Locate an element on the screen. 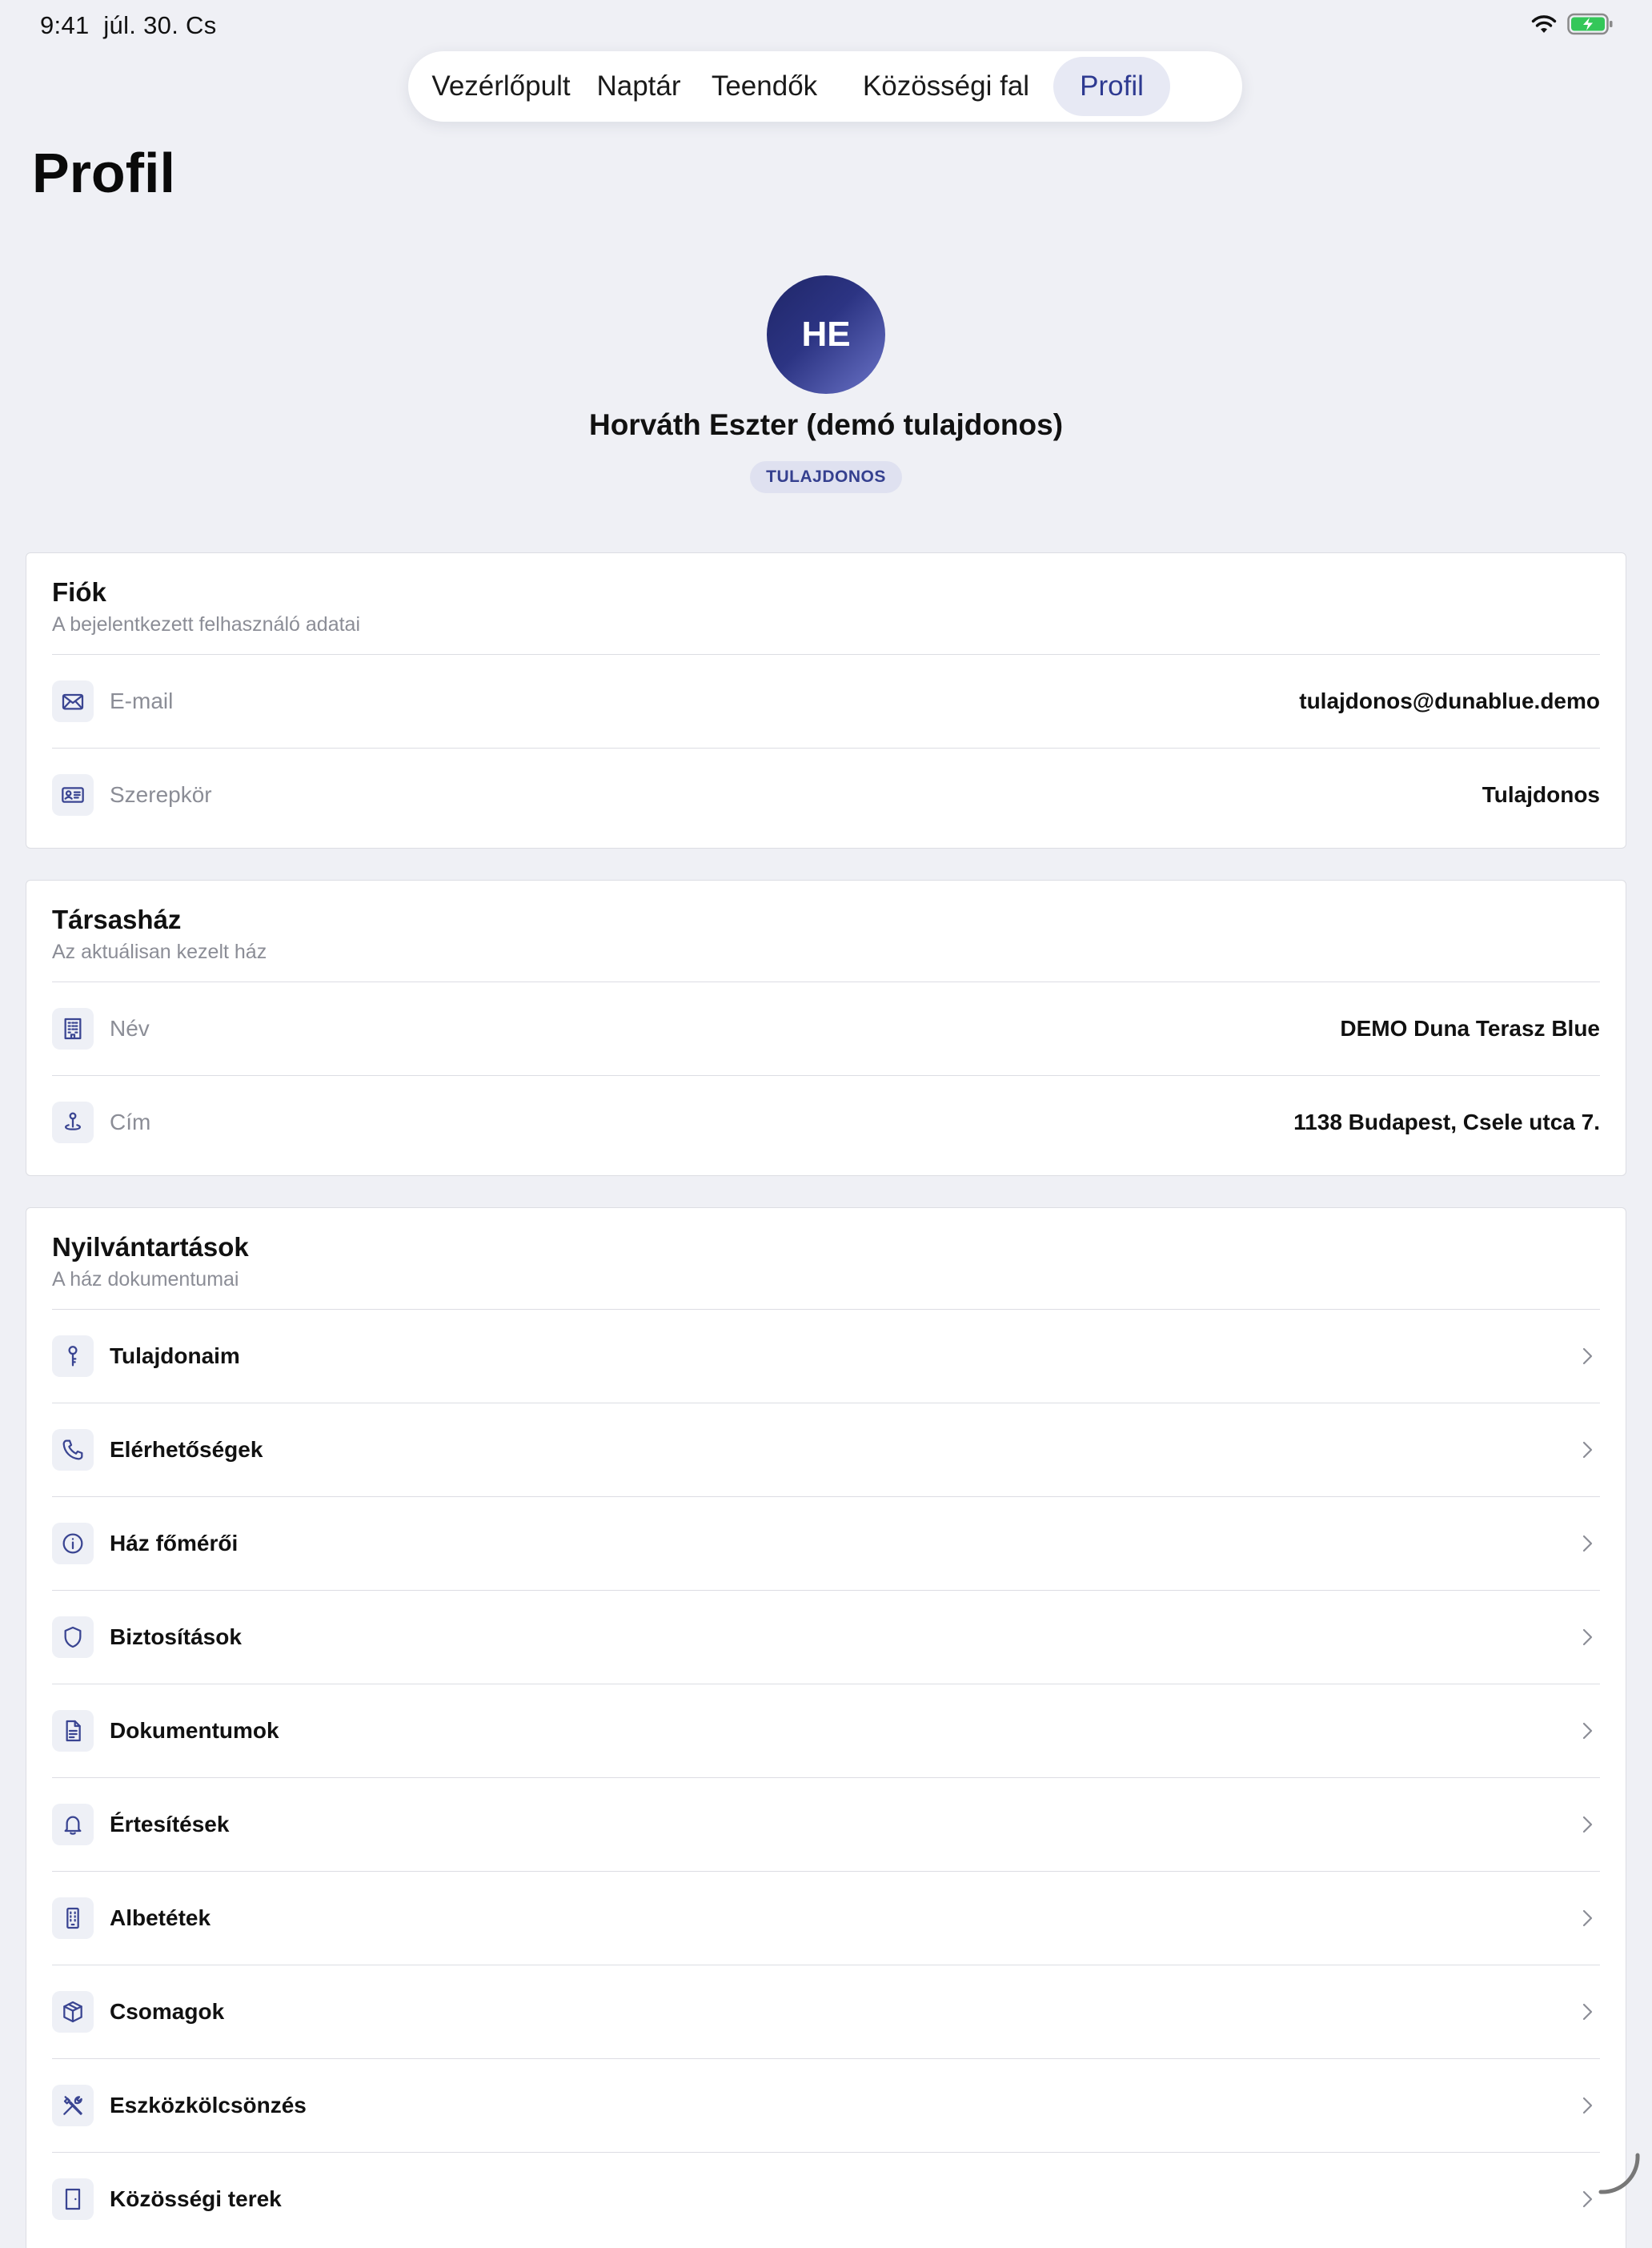 This screenshot has height=2248, width=1652. records-item-label: Tulajdonaim is located at coordinates (175, 1355).